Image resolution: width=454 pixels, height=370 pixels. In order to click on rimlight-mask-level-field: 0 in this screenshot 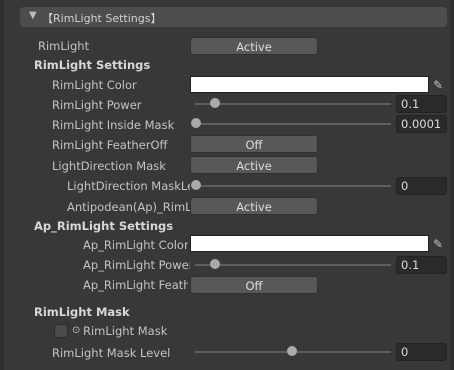, I will do `click(421, 352)`.